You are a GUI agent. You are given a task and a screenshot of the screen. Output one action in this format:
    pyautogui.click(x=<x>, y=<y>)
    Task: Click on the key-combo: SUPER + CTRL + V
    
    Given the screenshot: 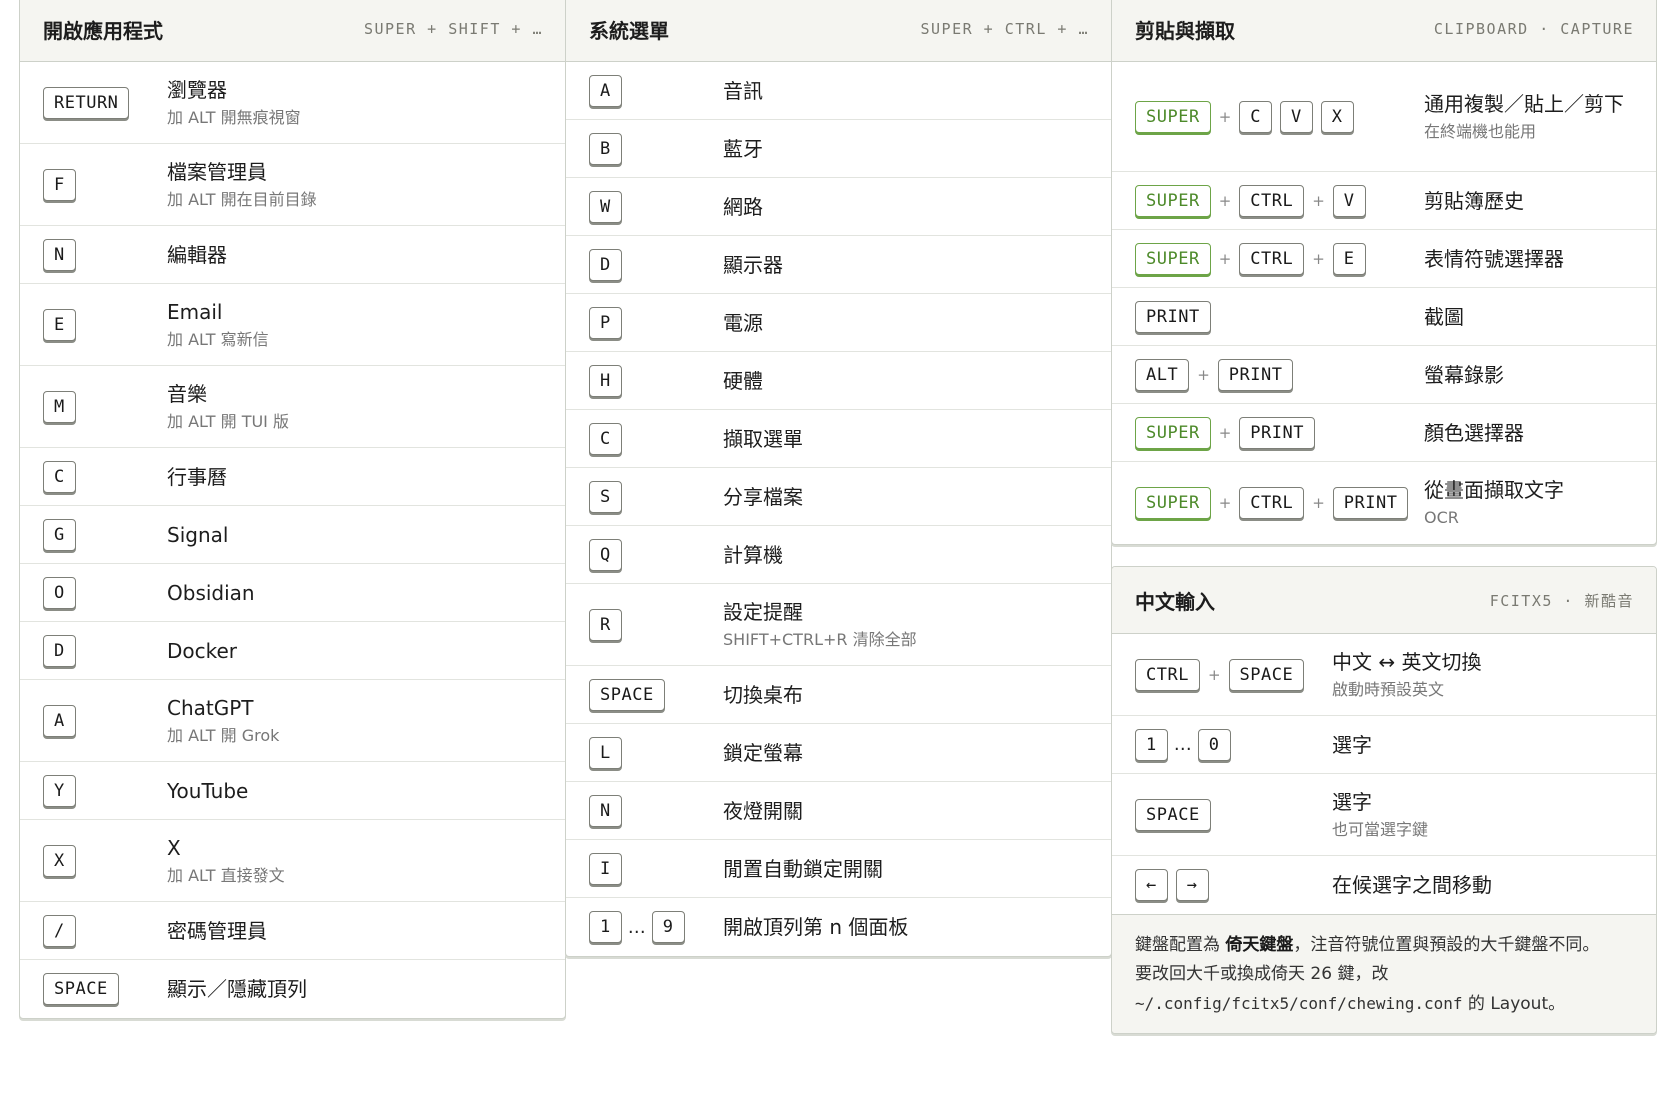 What is the action you would take?
    pyautogui.click(x=1239, y=200)
    